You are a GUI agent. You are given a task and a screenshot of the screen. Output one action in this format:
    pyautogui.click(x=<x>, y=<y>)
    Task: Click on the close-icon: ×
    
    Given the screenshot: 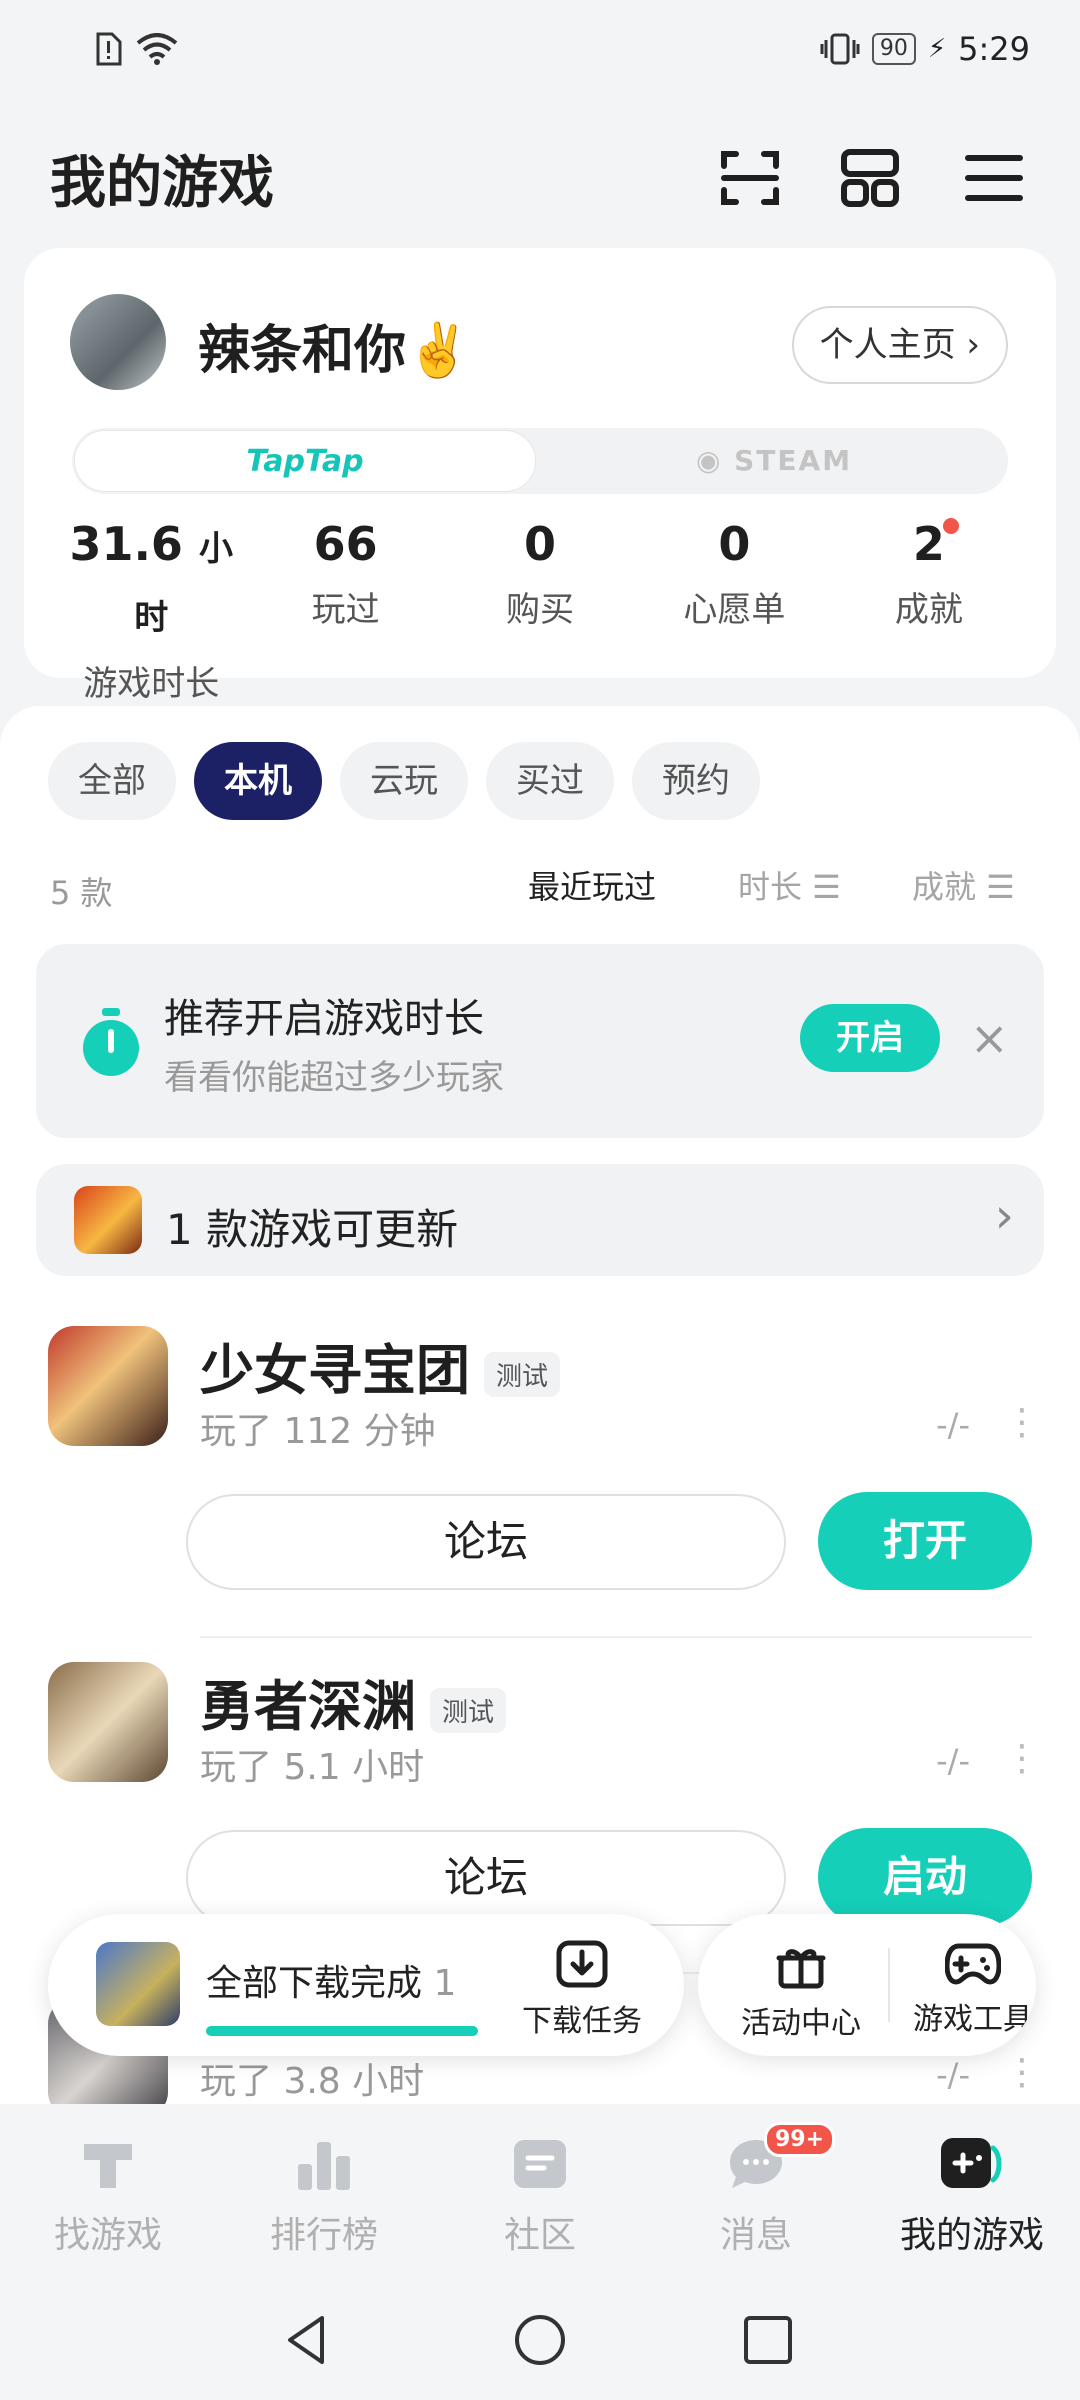 What is the action you would take?
    pyautogui.click(x=989, y=1038)
    